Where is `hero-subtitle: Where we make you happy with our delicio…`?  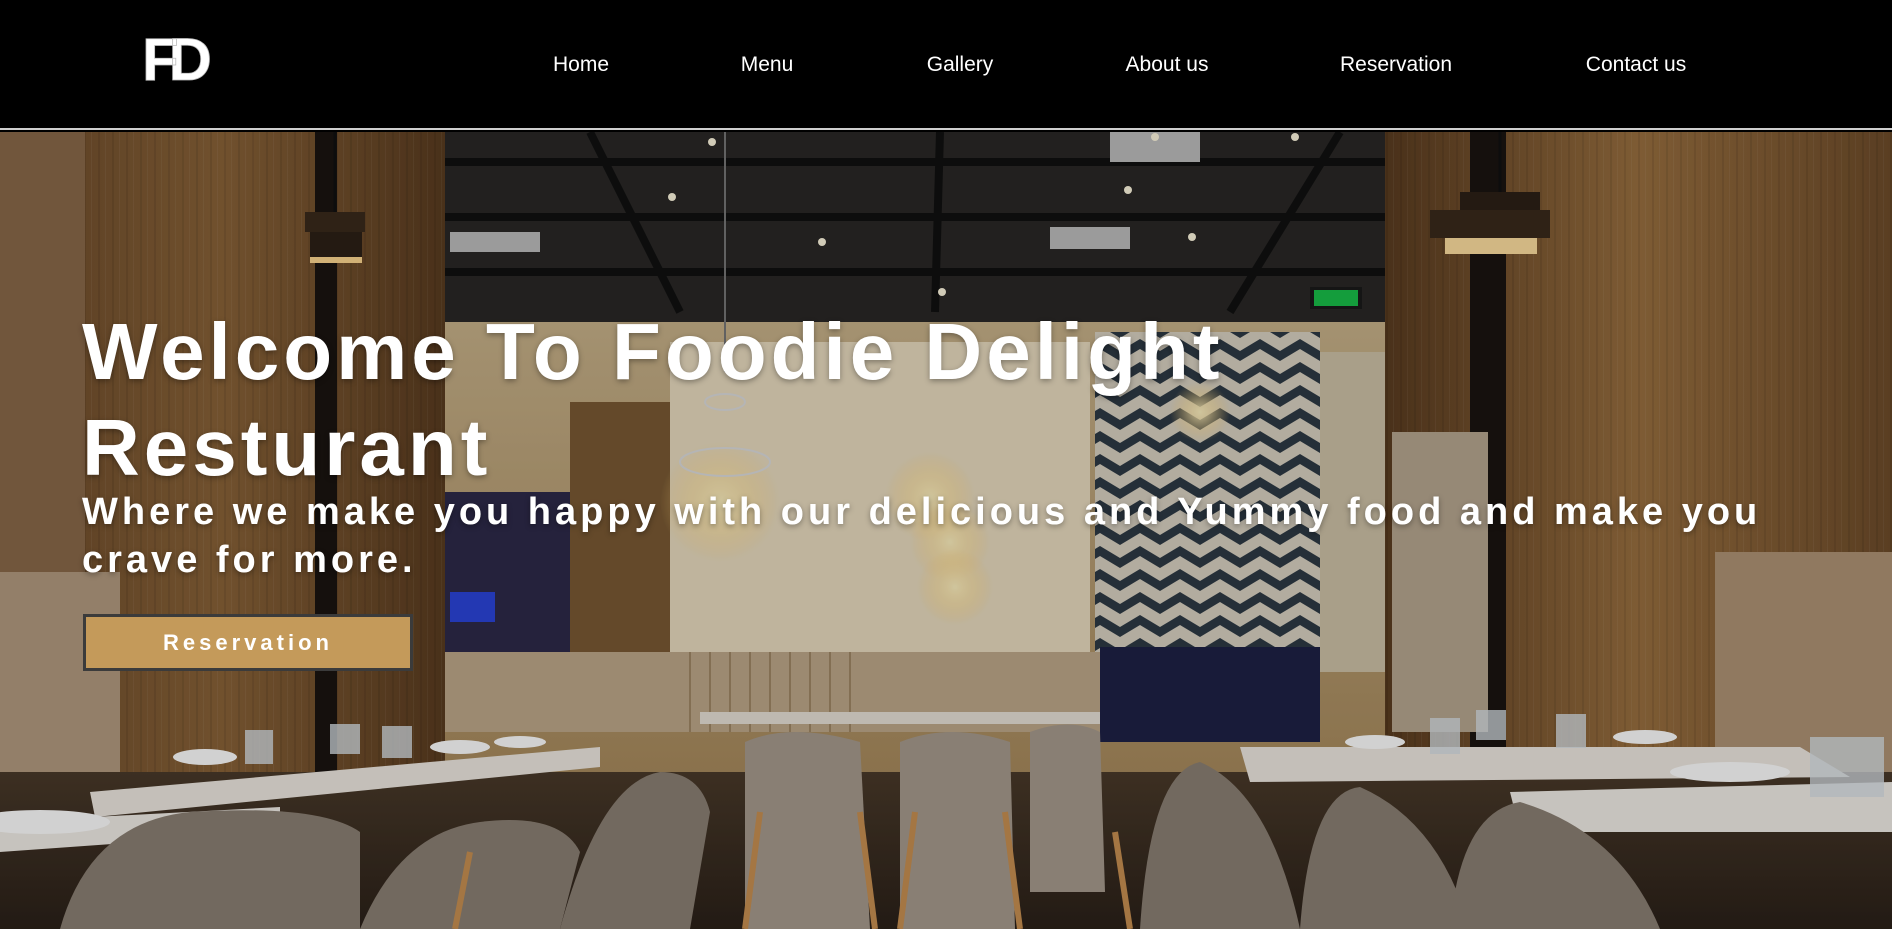
hero-subtitle: Where we make you happy with our delicio… is located at coordinates (922, 536).